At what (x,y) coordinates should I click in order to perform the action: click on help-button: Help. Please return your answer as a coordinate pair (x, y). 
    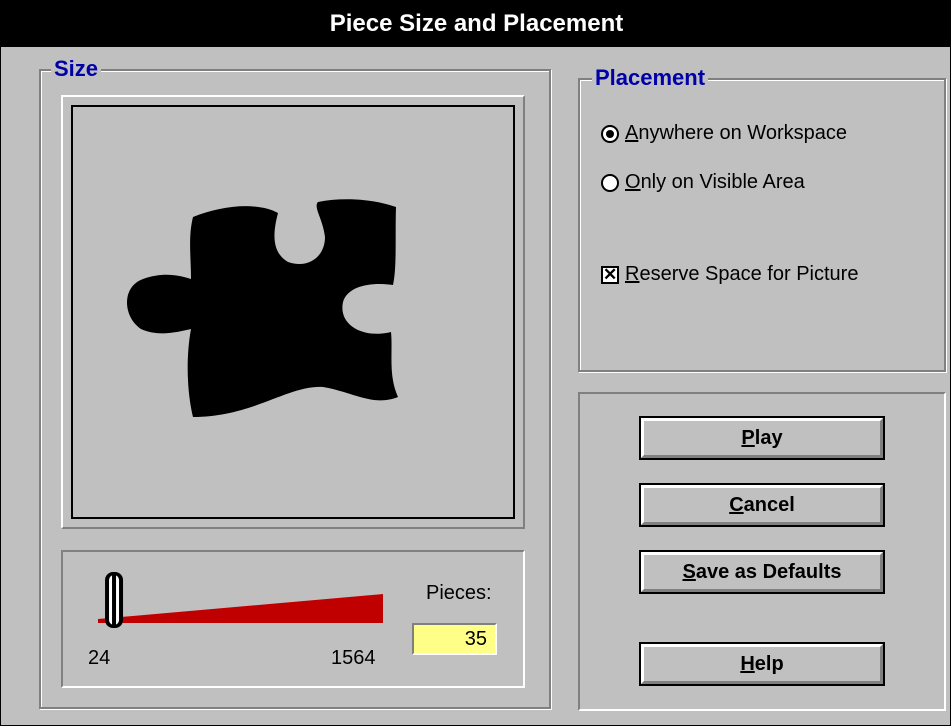
    Looking at the image, I should click on (762, 664).